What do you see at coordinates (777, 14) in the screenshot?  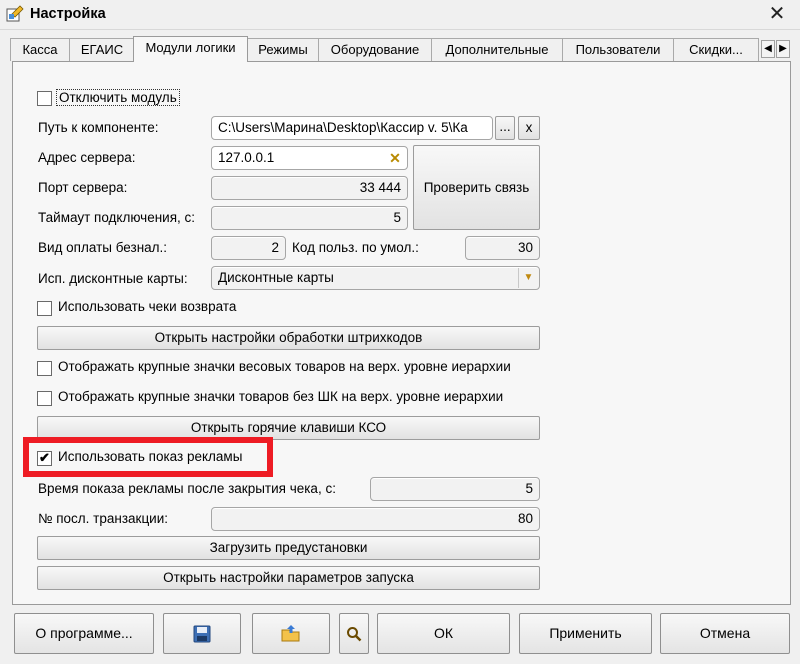 I see `close-icon: ✕` at bounding box center [777, 14].